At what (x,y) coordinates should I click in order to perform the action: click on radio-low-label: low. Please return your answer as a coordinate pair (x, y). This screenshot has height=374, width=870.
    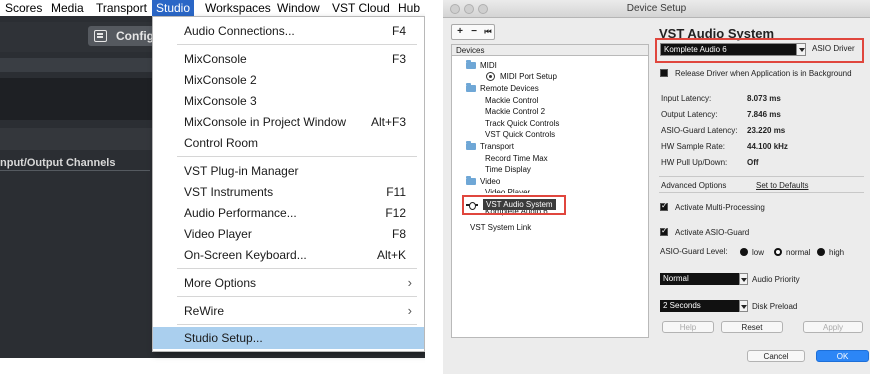
    Looking at the image, I should click on (758, 252).